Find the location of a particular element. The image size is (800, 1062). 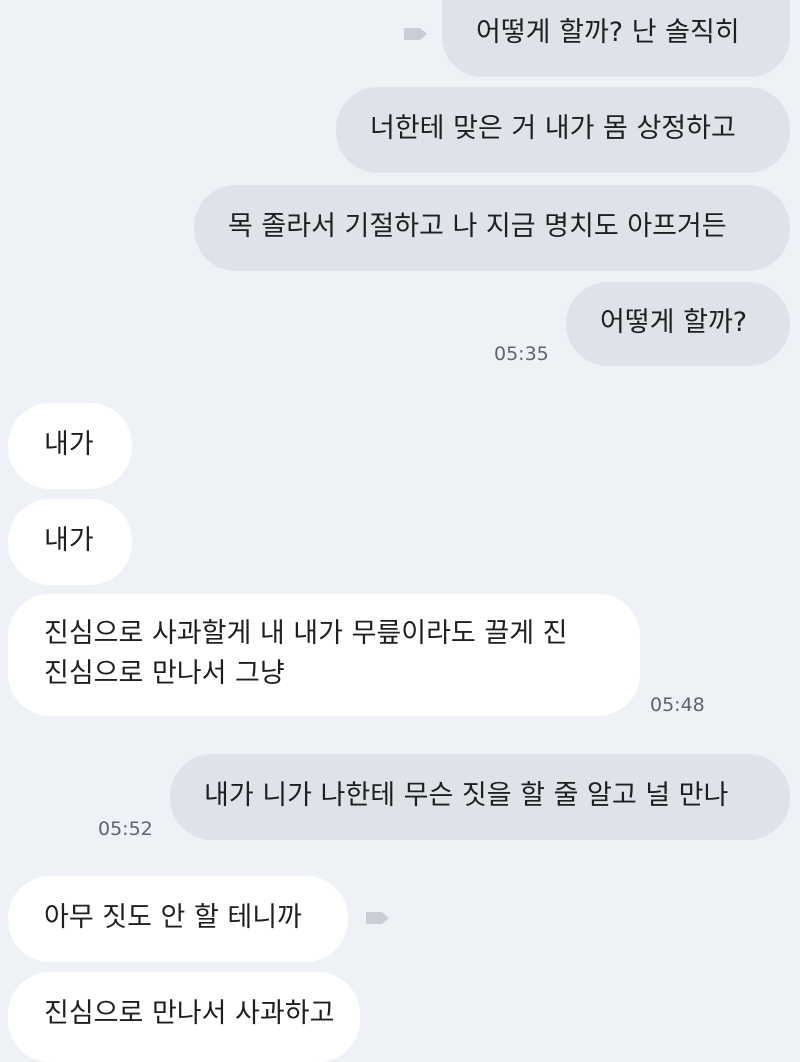

message-incoming: 아무 짓도 안 할 테니까 is located at coordinates (178, 919).